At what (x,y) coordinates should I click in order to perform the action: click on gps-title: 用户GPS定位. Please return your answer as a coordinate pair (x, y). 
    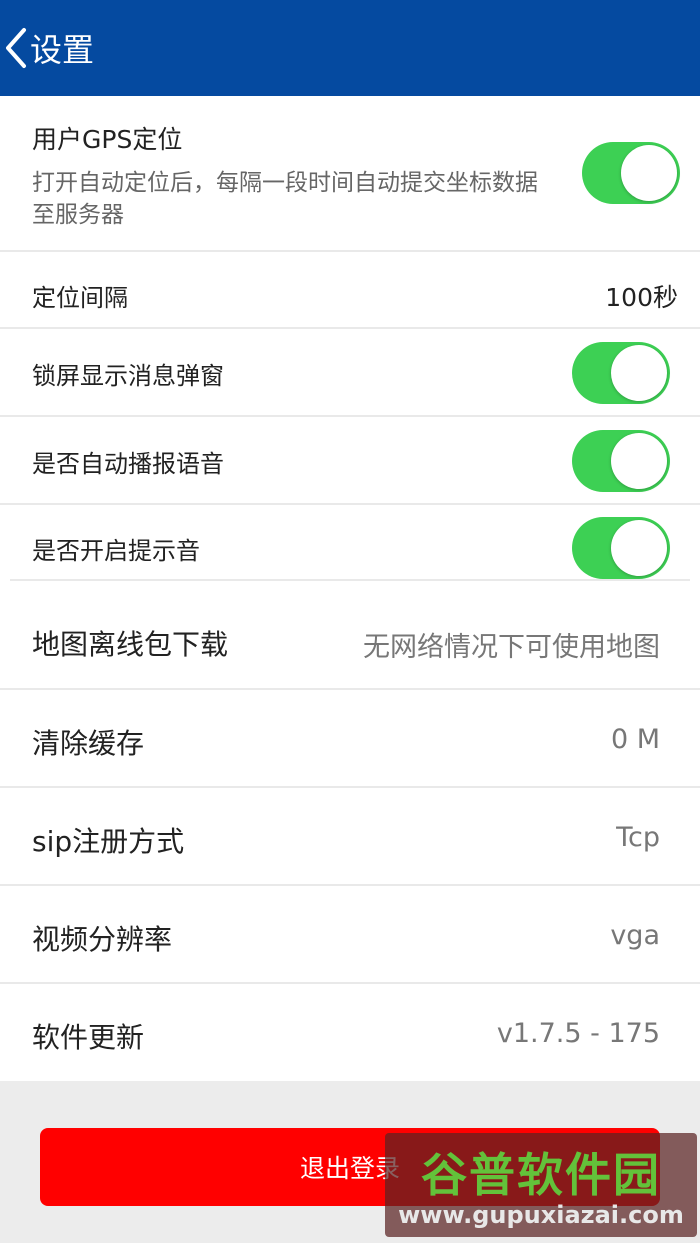
    Looking at the image, I should click on (107, 139).